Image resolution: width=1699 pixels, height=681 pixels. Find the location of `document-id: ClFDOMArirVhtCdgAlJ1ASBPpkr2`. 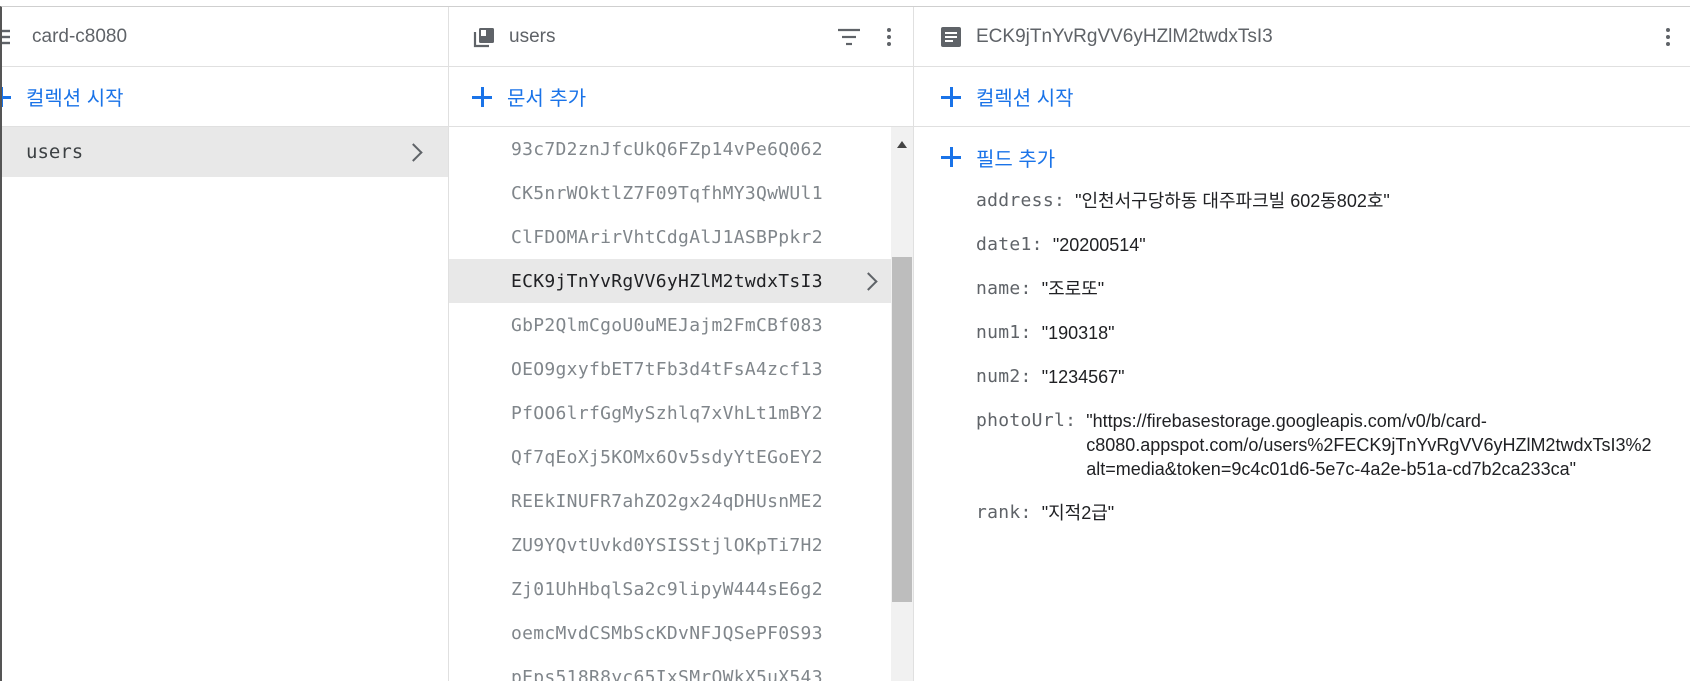

document-id: ClFDOMArirVhtCdgAlJ1ASBPpkr2 is located at coordinates (667, 237).